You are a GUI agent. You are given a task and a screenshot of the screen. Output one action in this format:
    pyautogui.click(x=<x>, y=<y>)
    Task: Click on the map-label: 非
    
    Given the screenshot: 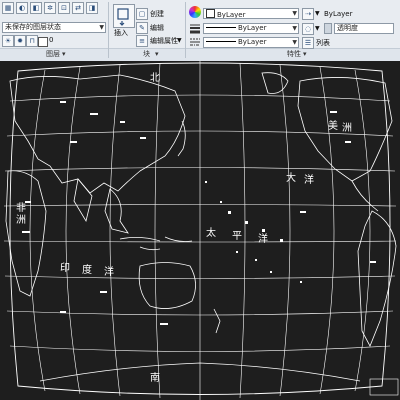 What is the action you would take?
    pyautogui.click(x=21, y=208)
    